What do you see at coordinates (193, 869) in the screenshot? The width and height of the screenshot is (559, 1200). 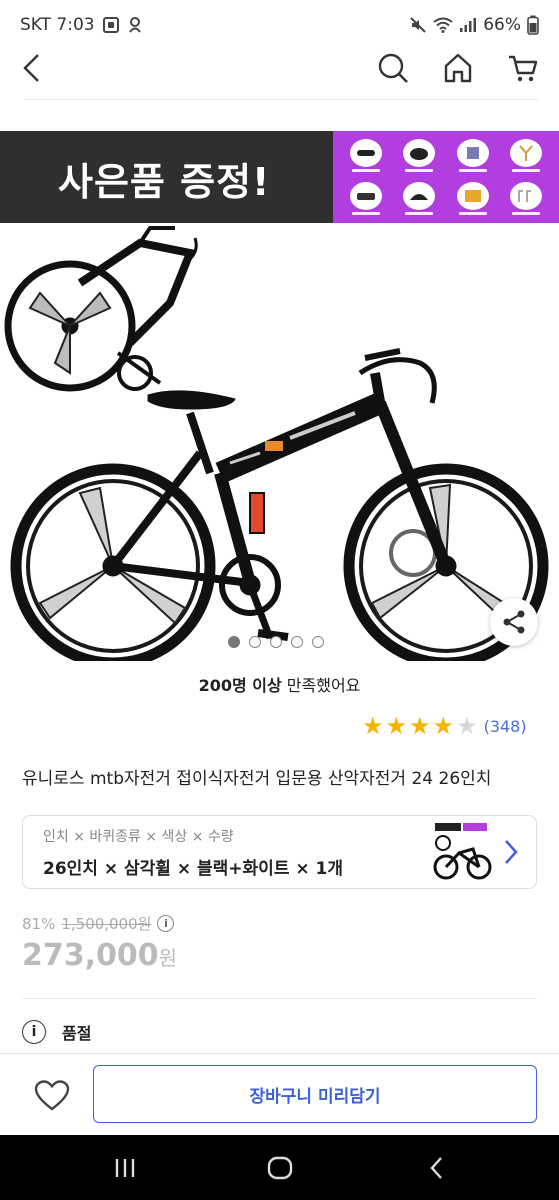 I see `option-values: 26인치 × 삼각휠 × 블랙+화이트 × 1개` at bounding box center [193, 869].